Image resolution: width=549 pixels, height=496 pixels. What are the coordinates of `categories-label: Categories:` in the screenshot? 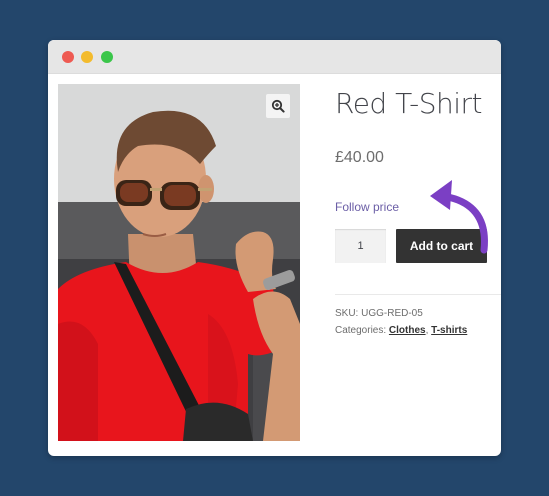 It's located at (361, 330).